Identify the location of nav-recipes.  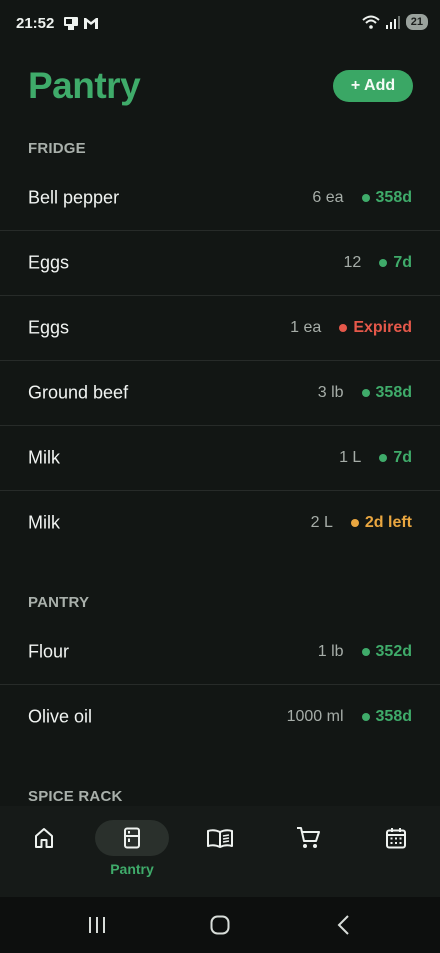
(220, 851).